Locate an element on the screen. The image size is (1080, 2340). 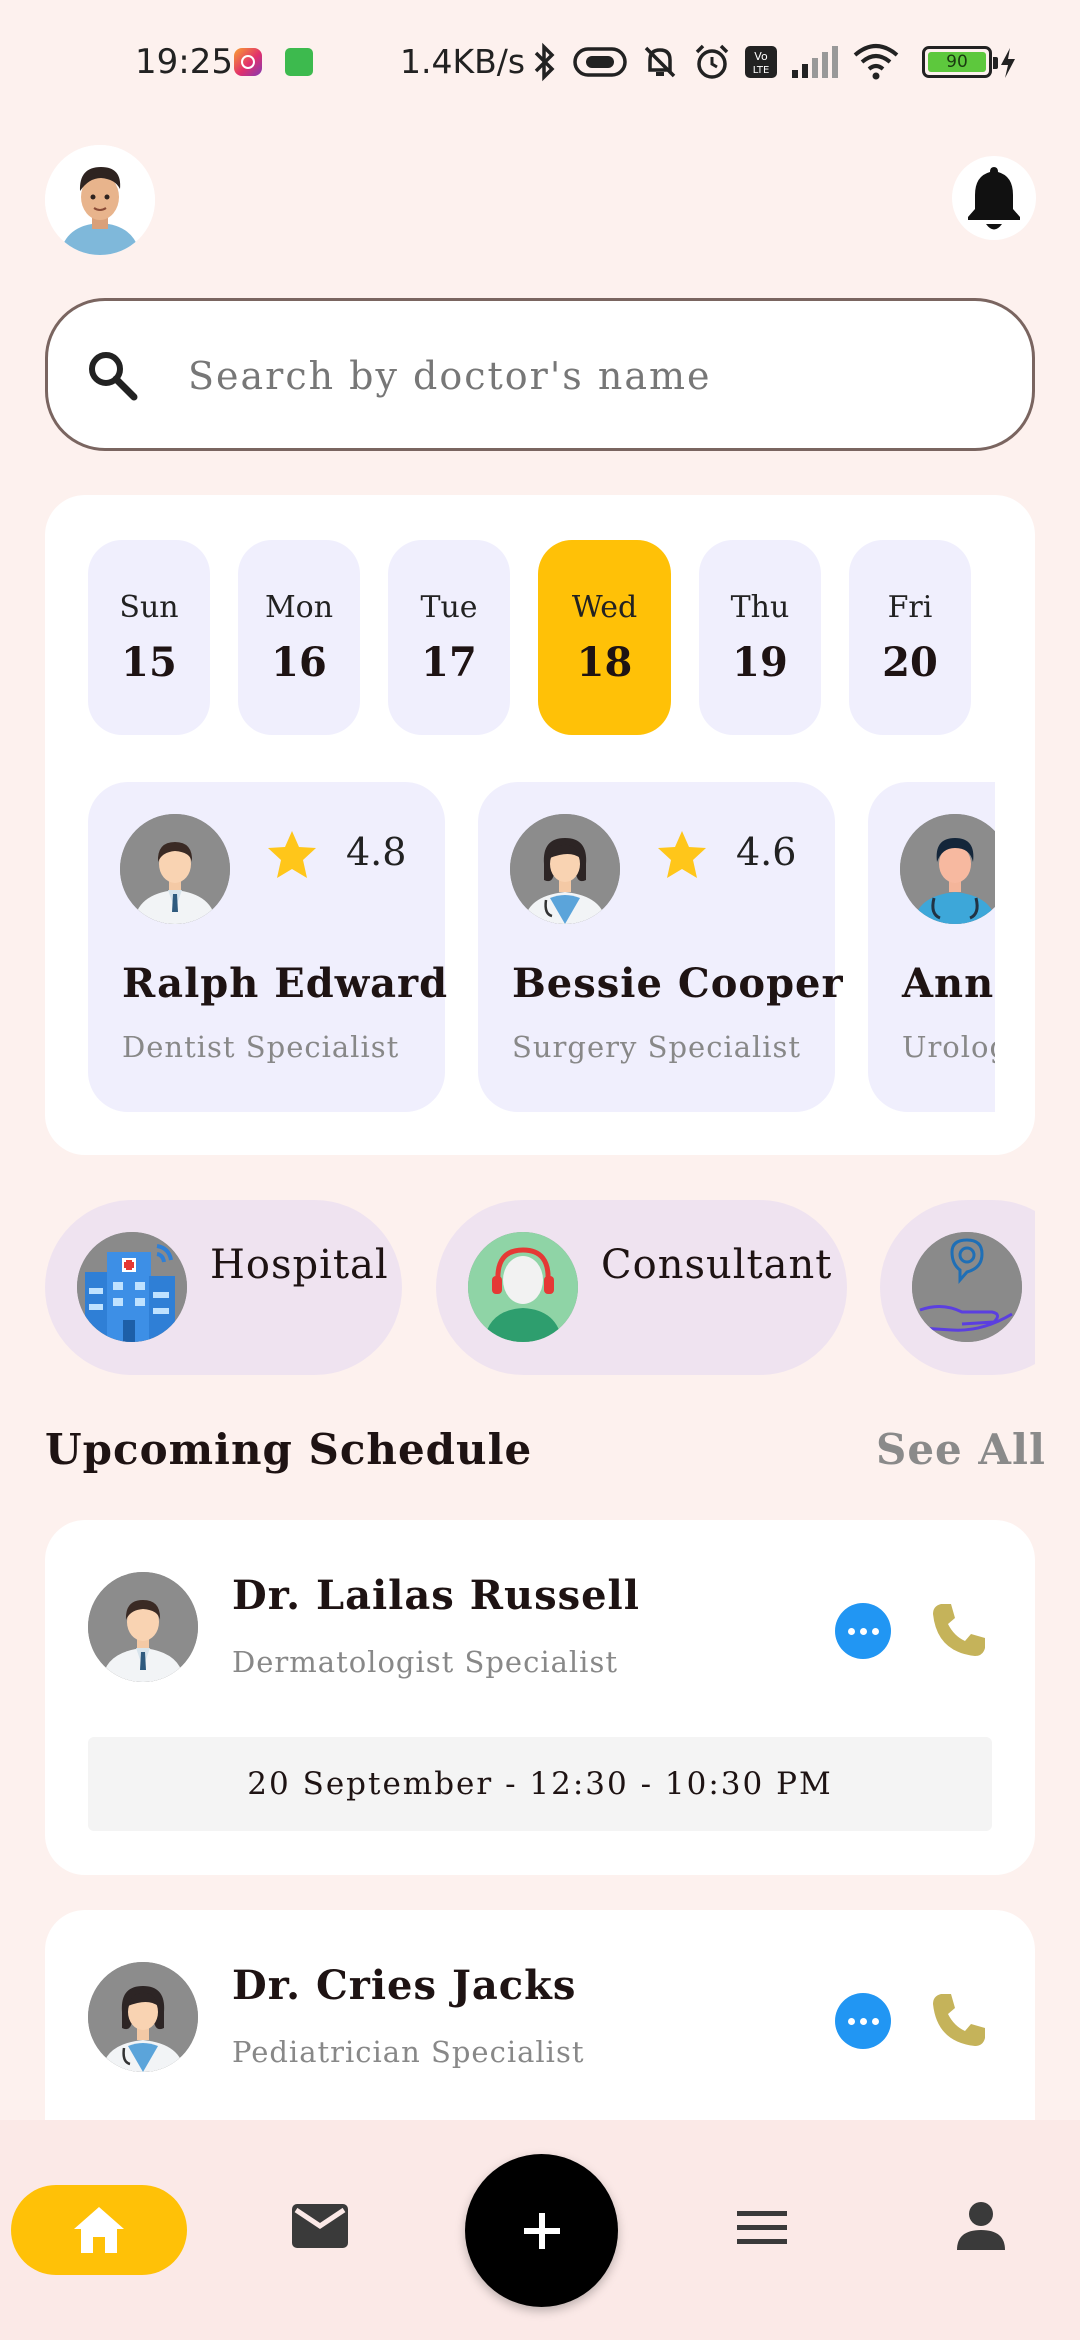
doctor-specialty: Pediatrician Specialist is located at coordinates (408, 2052).